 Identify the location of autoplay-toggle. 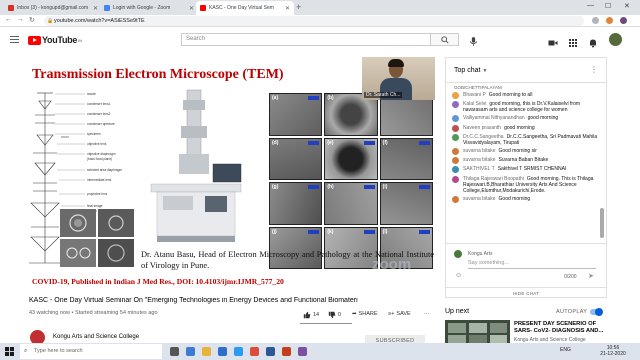
(596, 311).